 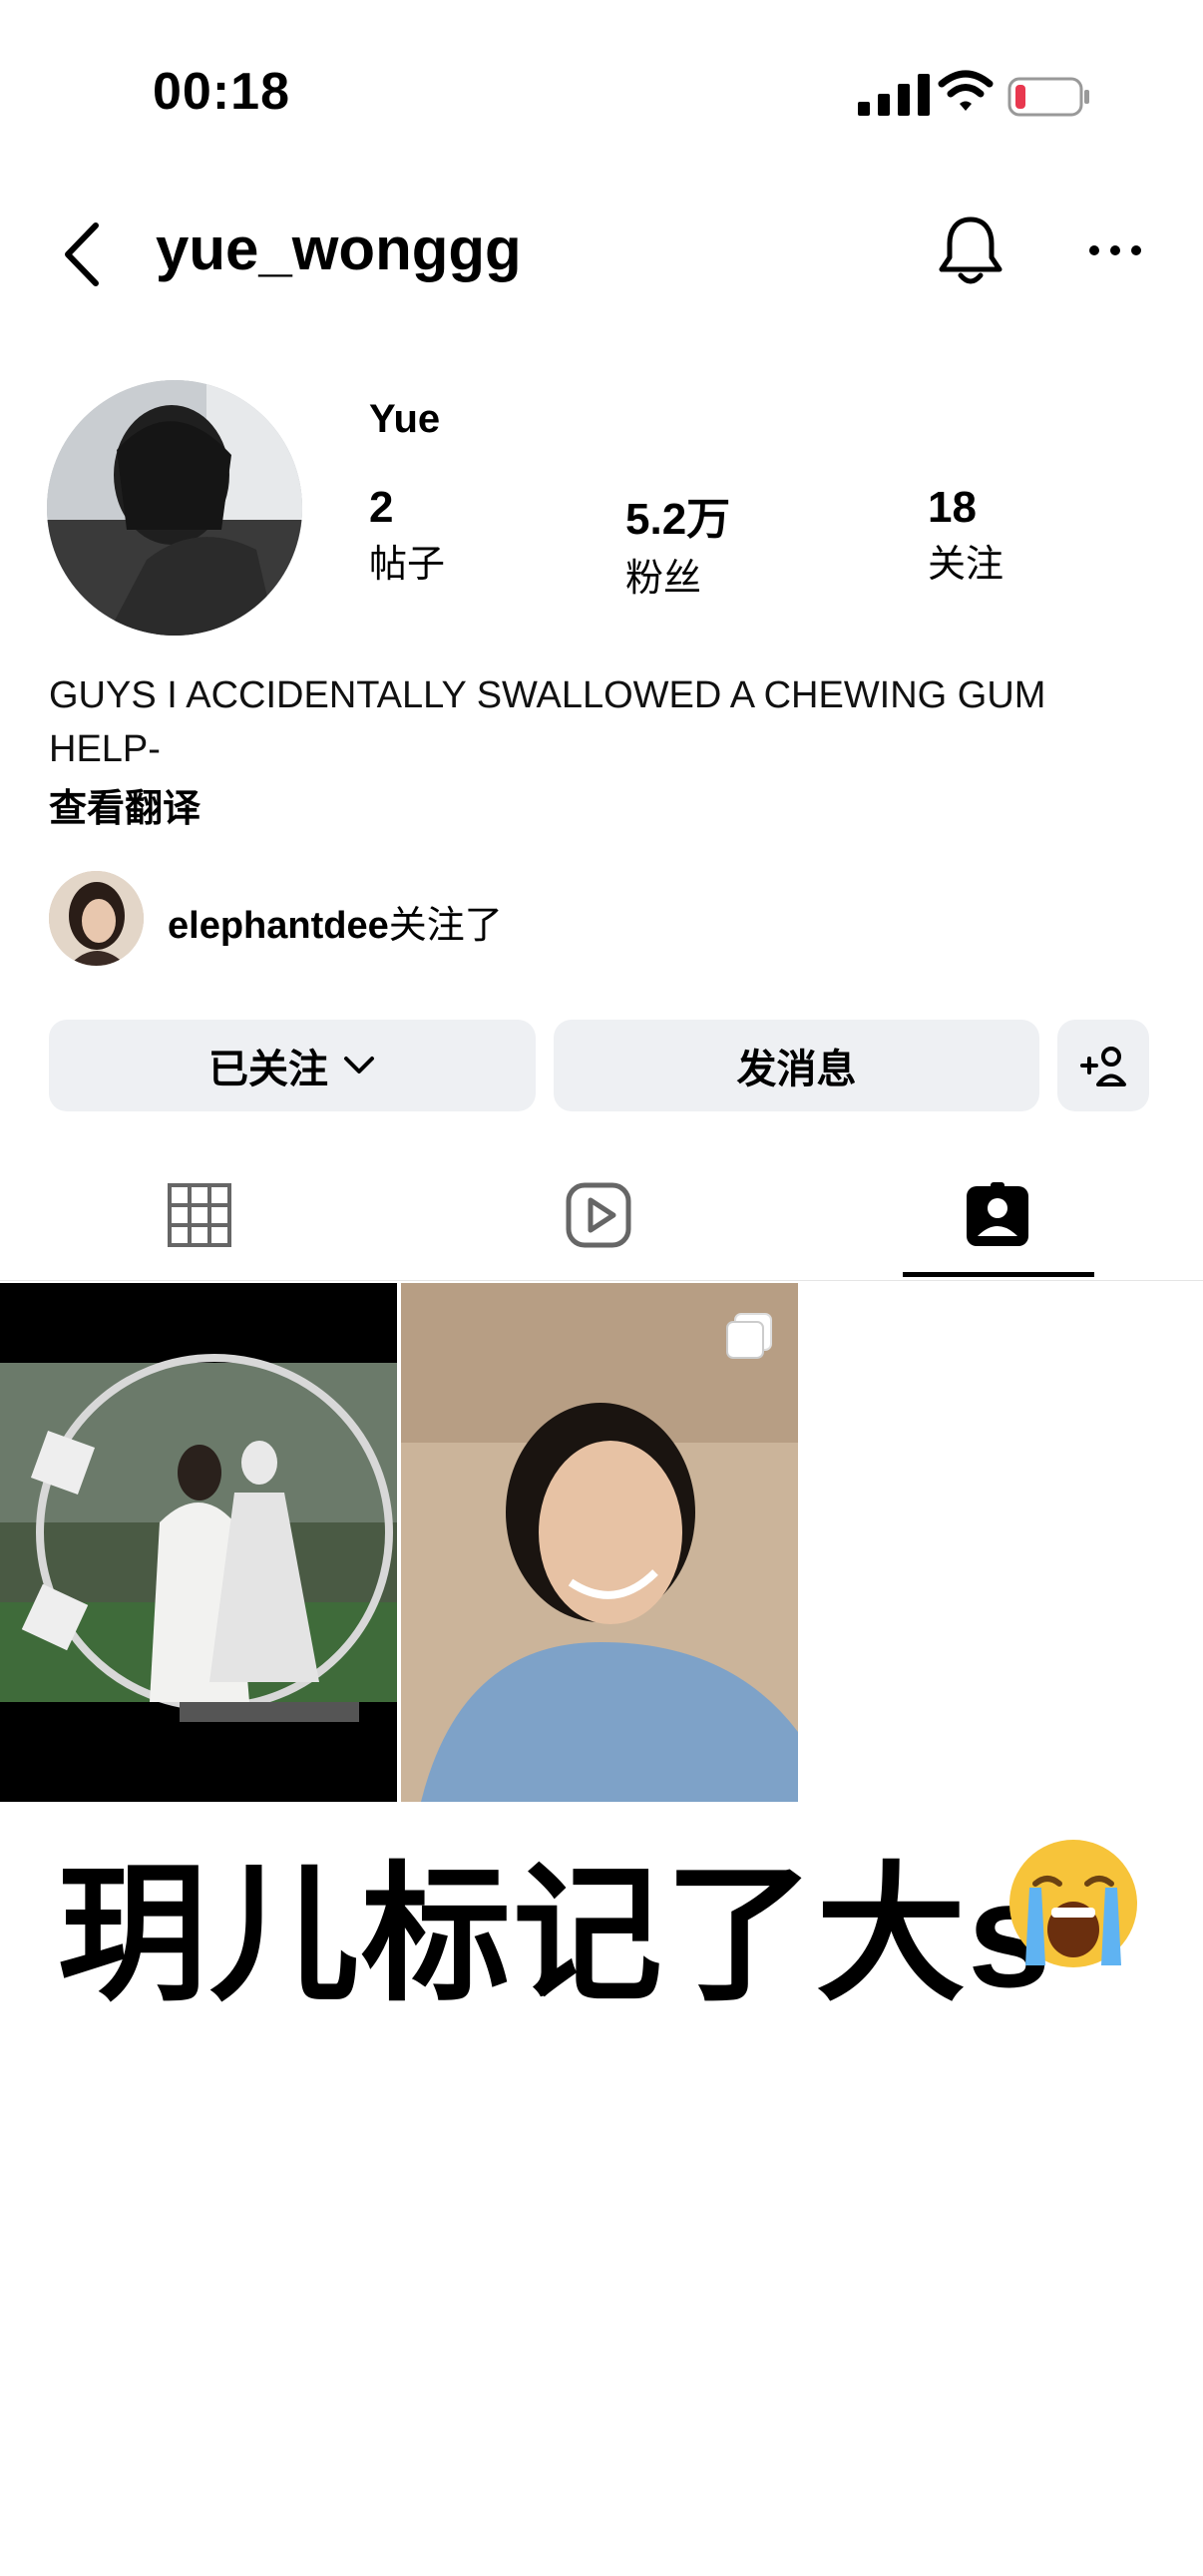 I want to click on followed-by-username: elephantdee, so click(x=278, y=926).